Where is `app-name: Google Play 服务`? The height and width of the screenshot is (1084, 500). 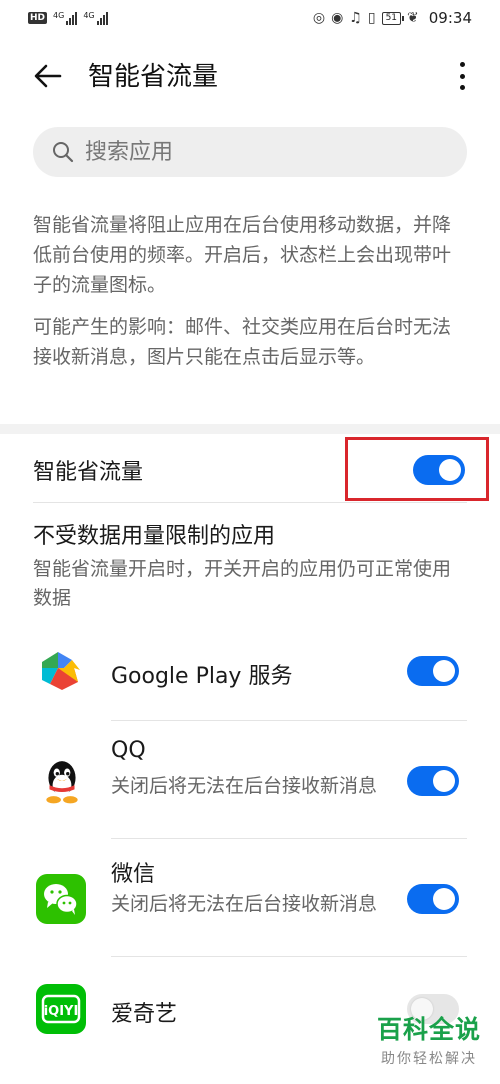 app-name: Google Play 服务 is located at coordinates (202, 676).